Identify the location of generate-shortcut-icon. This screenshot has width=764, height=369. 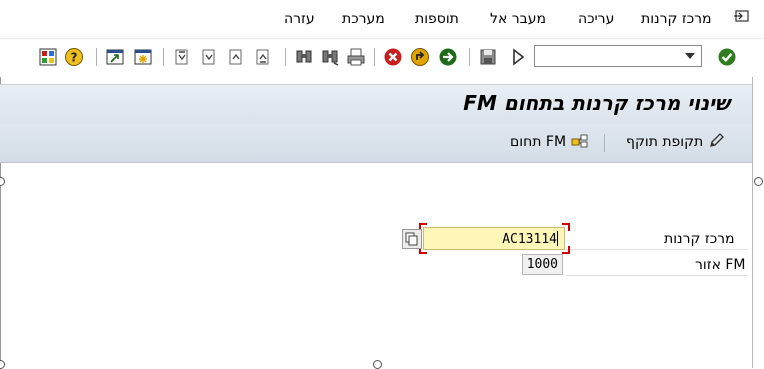
(115, 57).